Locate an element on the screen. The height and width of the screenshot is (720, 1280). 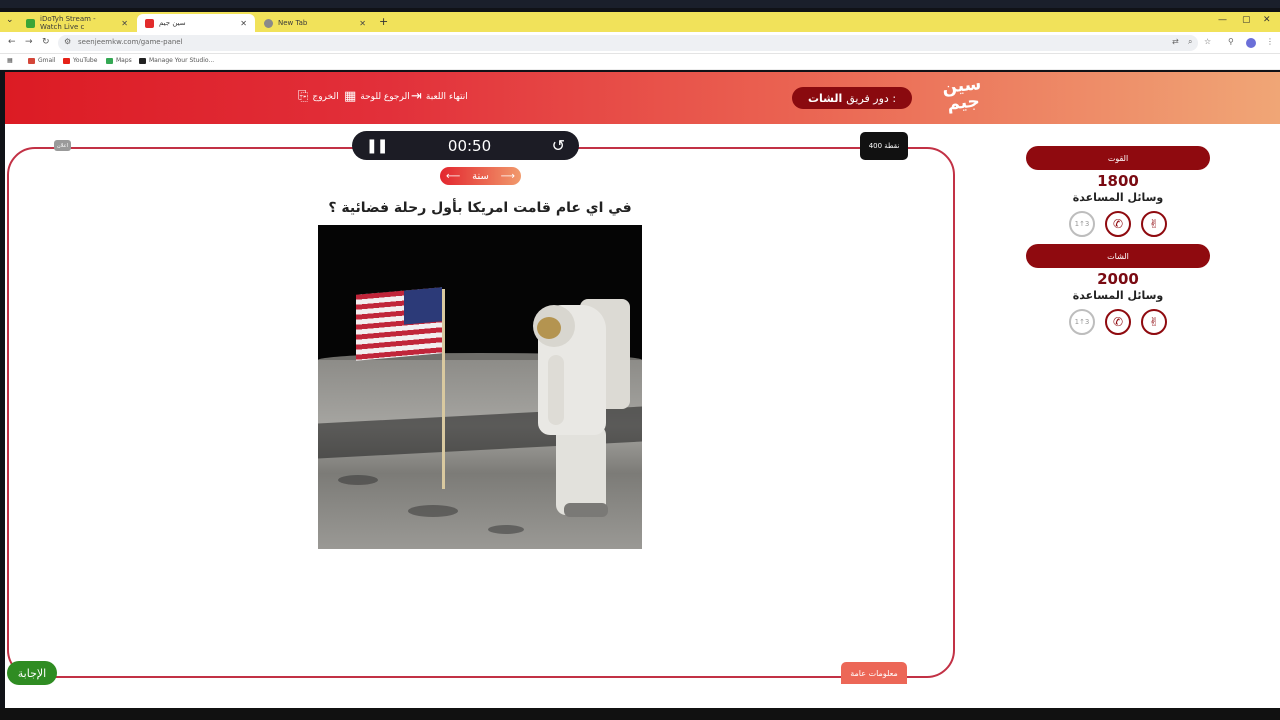
zoom-icon: ⌕ is located at coordinates (1190, 42).